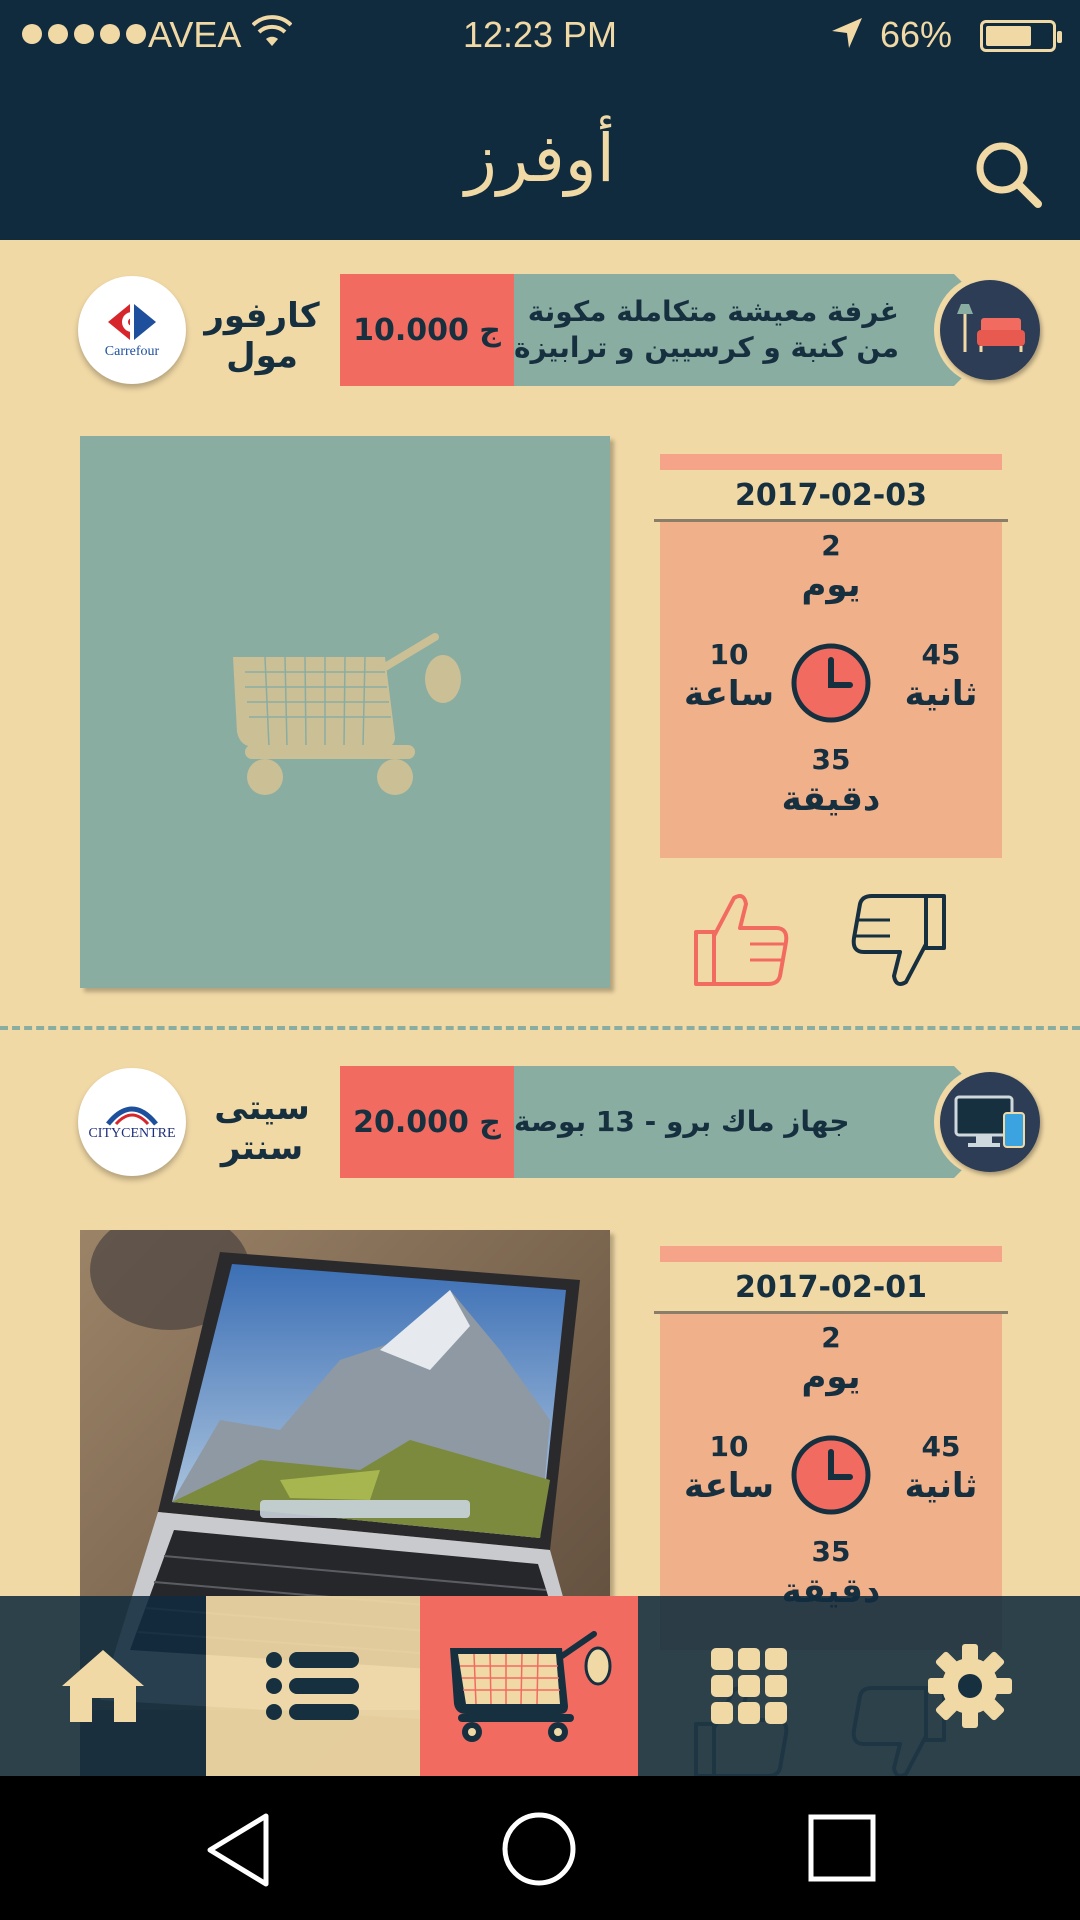 The height and width of the screenshot is (1920, 1080). I want to click on status-bar: AVEA 12:23 PM 66%, so click(540, 36).